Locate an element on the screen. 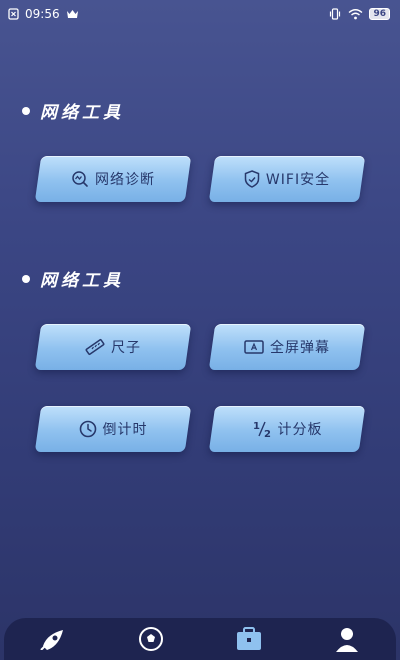 The image size is (400, 660). section-title-network-tools-2: 网络工具 is located at coordinates (73, 278).